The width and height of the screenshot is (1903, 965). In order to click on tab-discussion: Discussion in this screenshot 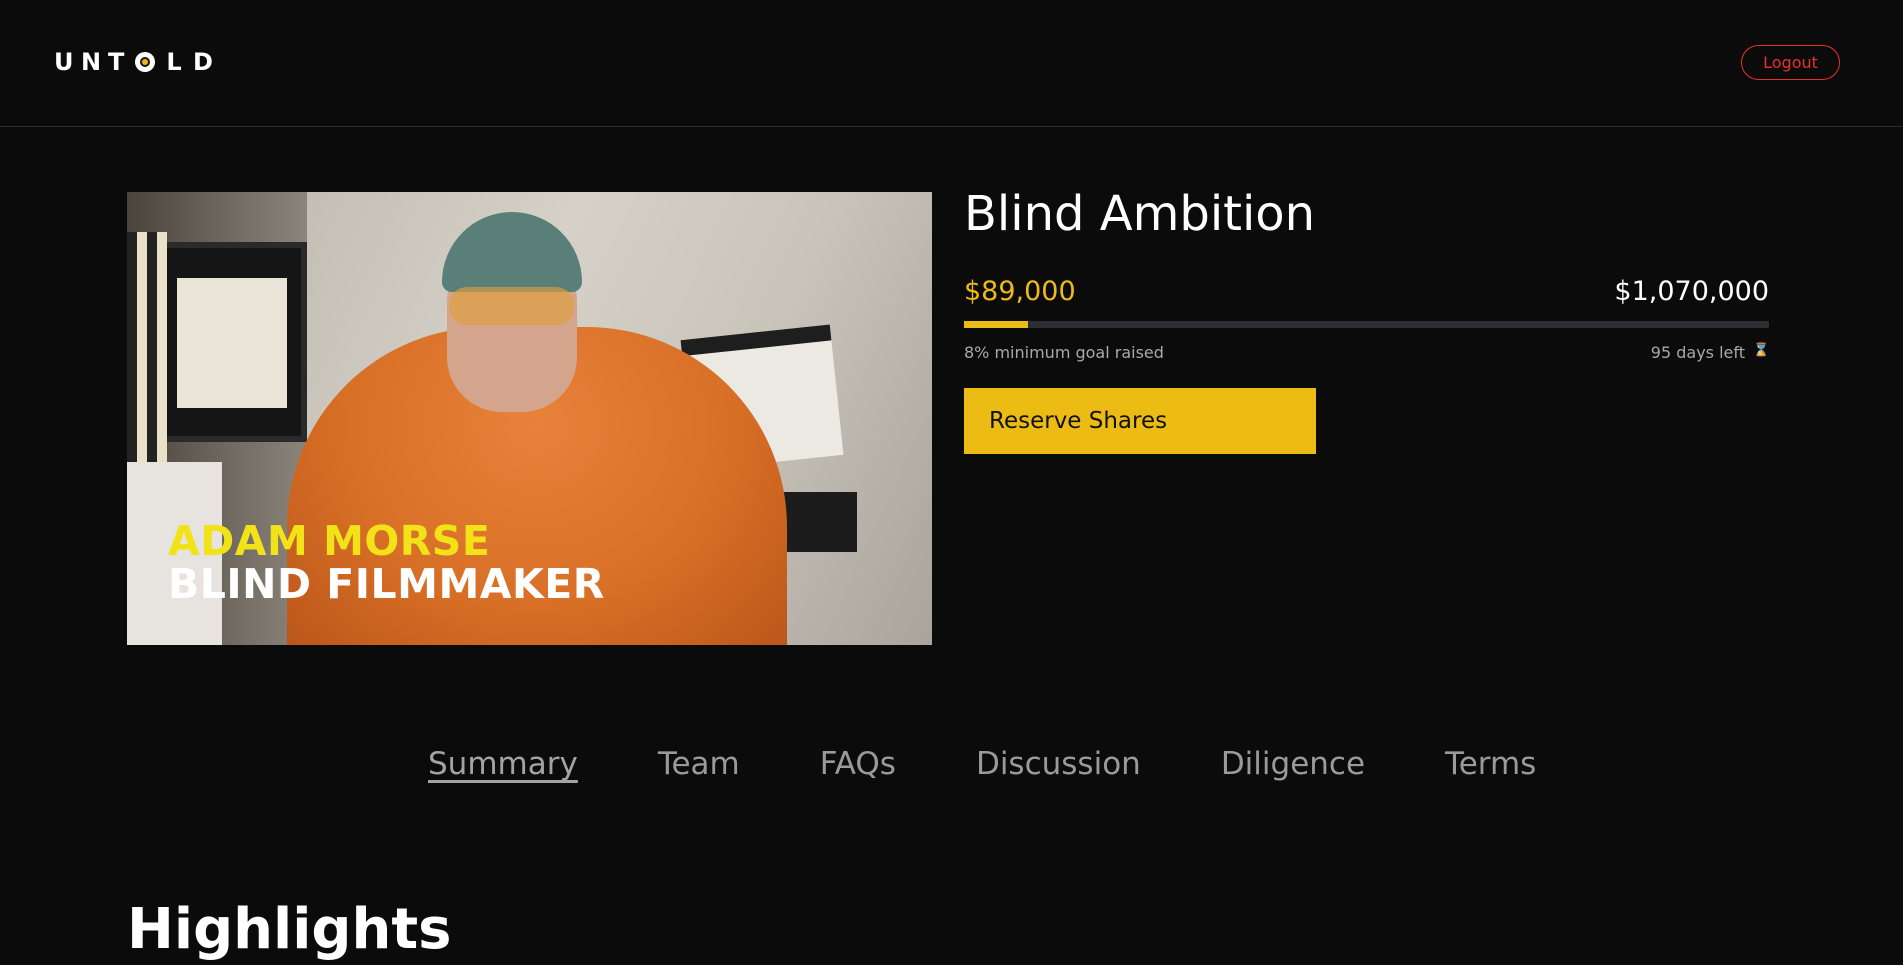, I will do `click(1058, 764)`.